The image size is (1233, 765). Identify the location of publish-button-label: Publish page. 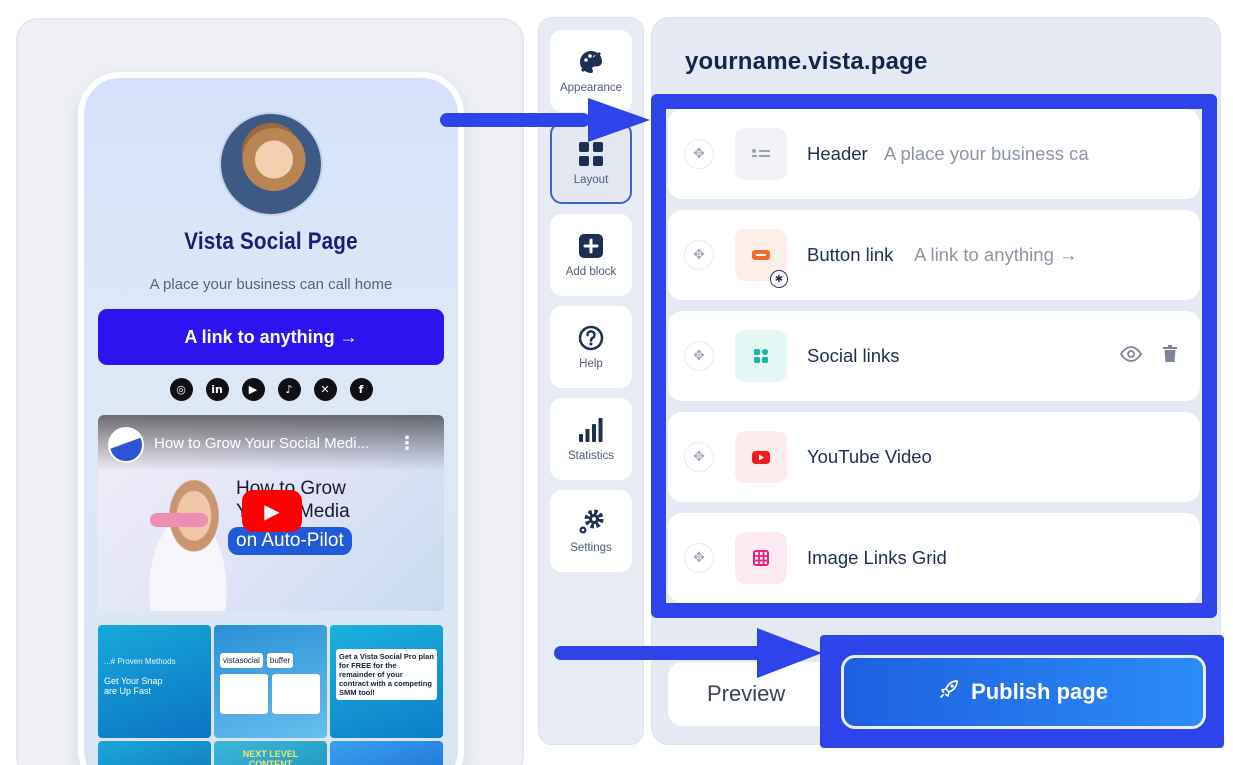
(1039, 691).